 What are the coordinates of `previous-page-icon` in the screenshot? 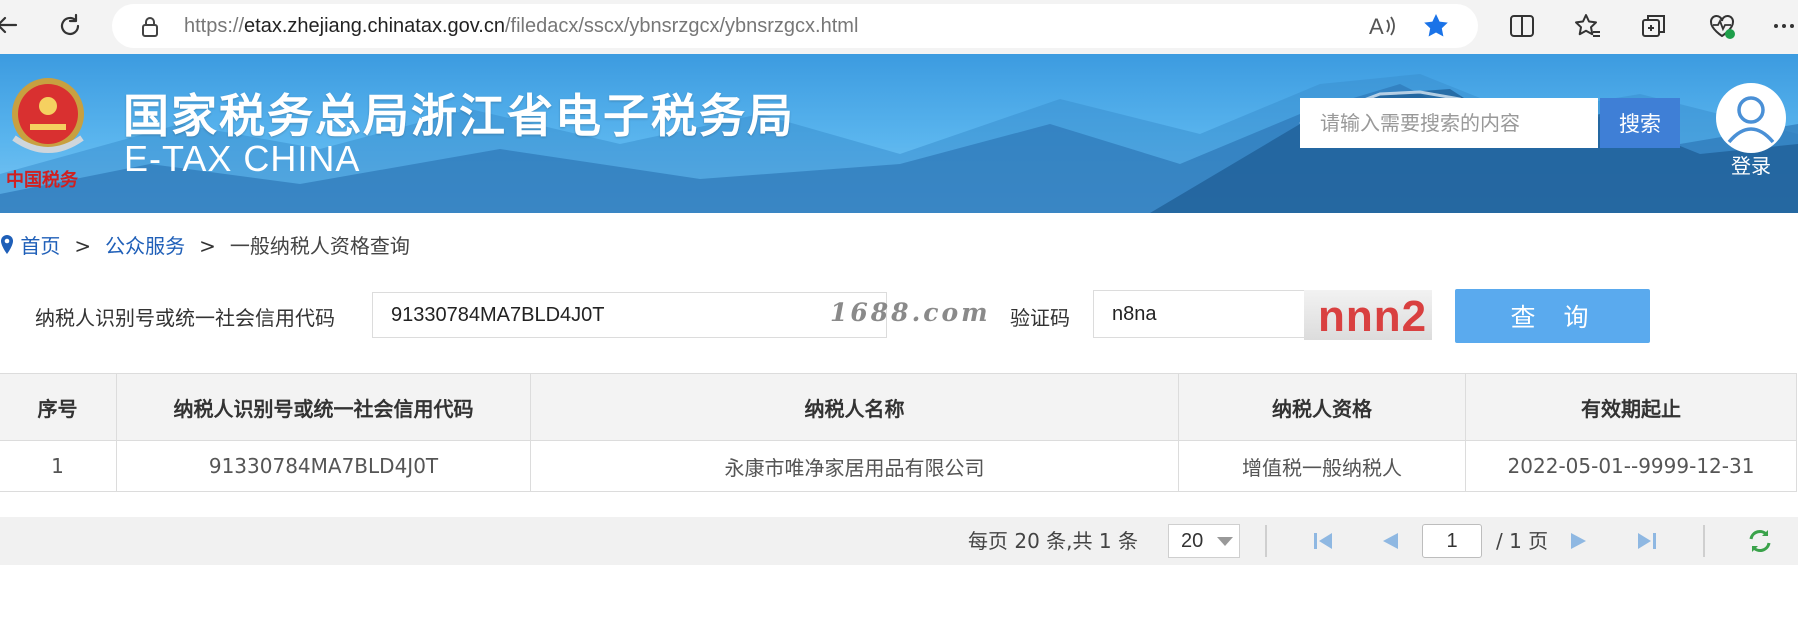 It's located at (1390, 541).